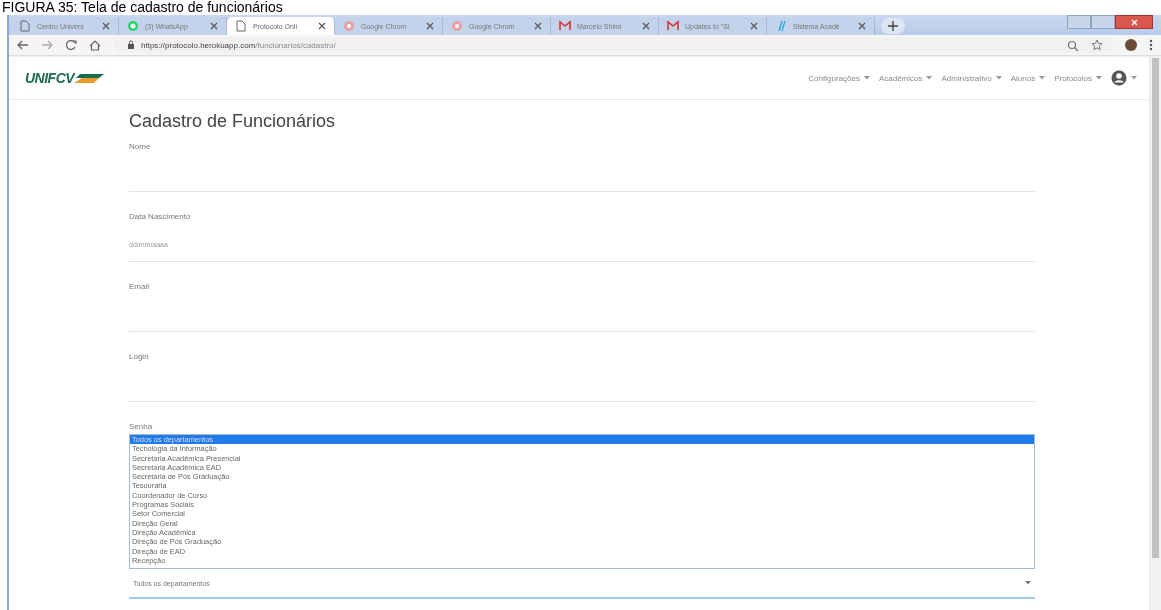 The width and height of the screenshot is (1161, 610). Describe the element at coordinates (1155, 308) in the screenshot. I see `scroll-thumb` at that location.